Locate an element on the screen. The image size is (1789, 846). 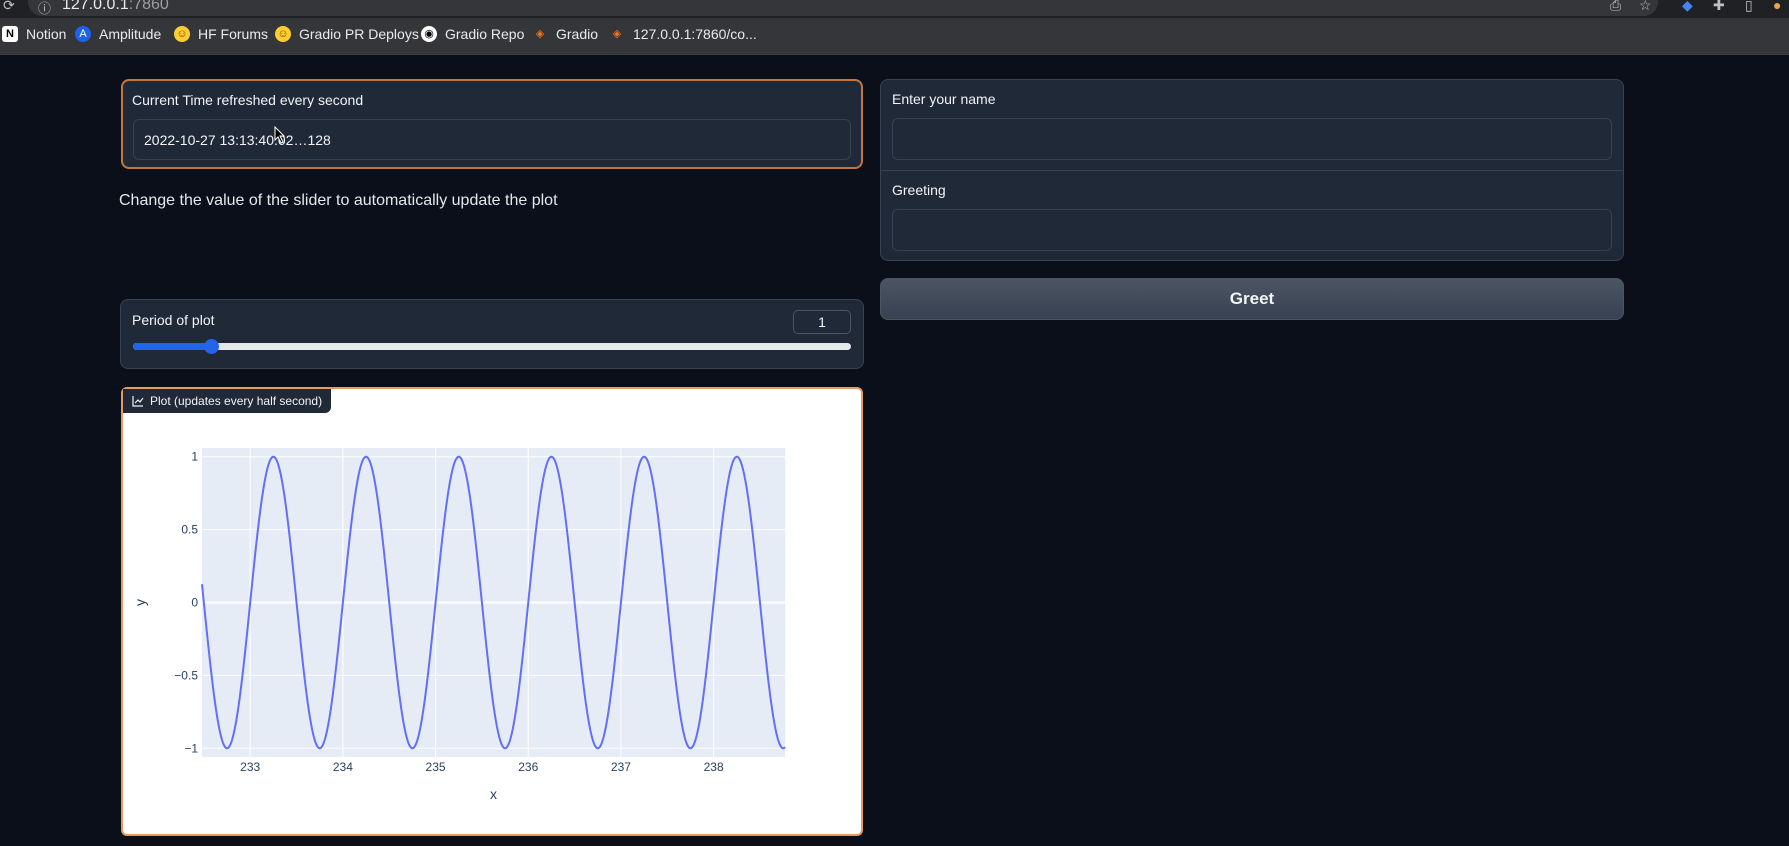
extensions-puzzle-icon: ✚ is located at coordinates (1719, 7).